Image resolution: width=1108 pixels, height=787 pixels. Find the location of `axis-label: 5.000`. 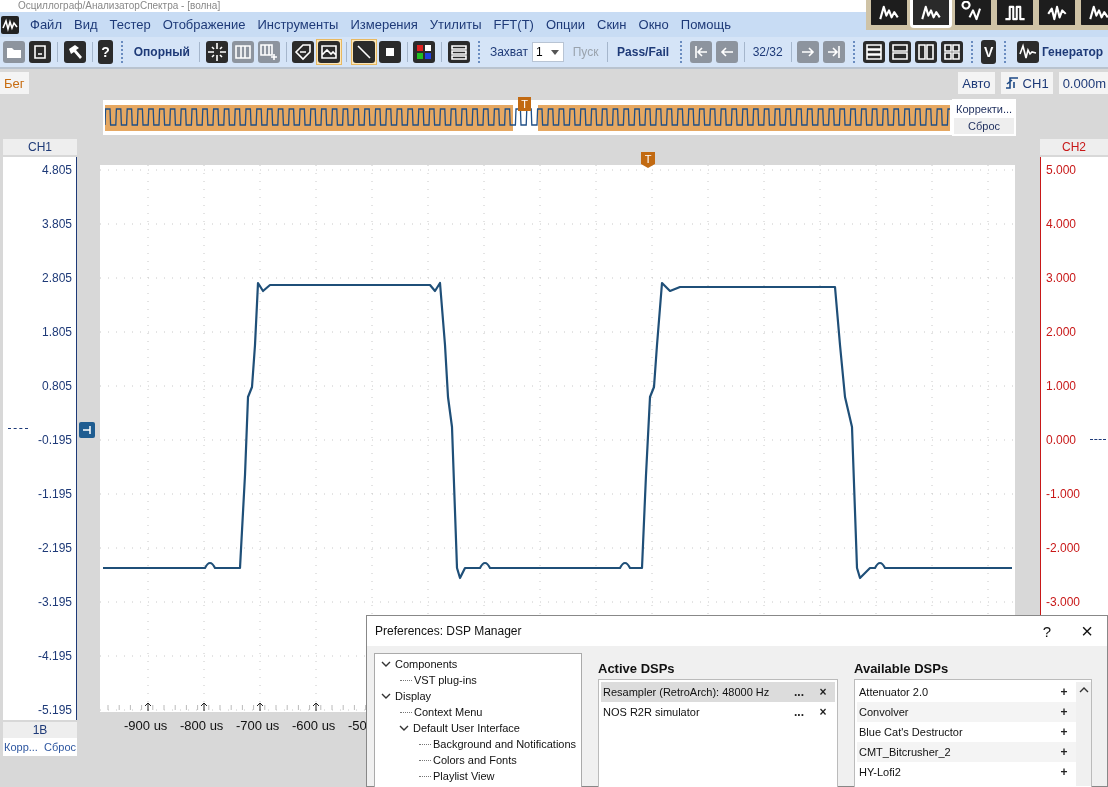

axis-label: 5.000 is located at coordinates (1061, 170).